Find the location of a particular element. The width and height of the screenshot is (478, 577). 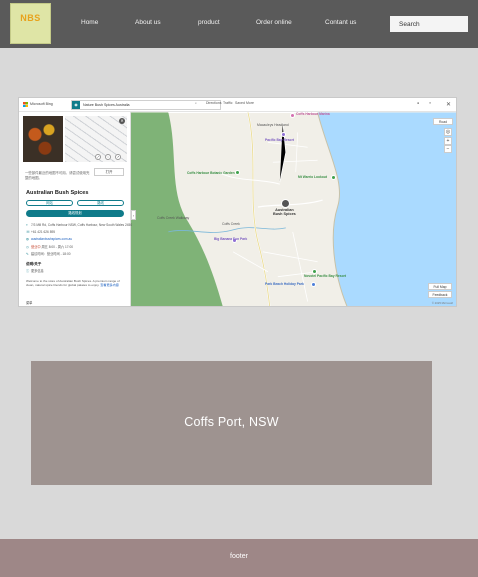

logo-text: NBS is located at coordinates (30, 18).